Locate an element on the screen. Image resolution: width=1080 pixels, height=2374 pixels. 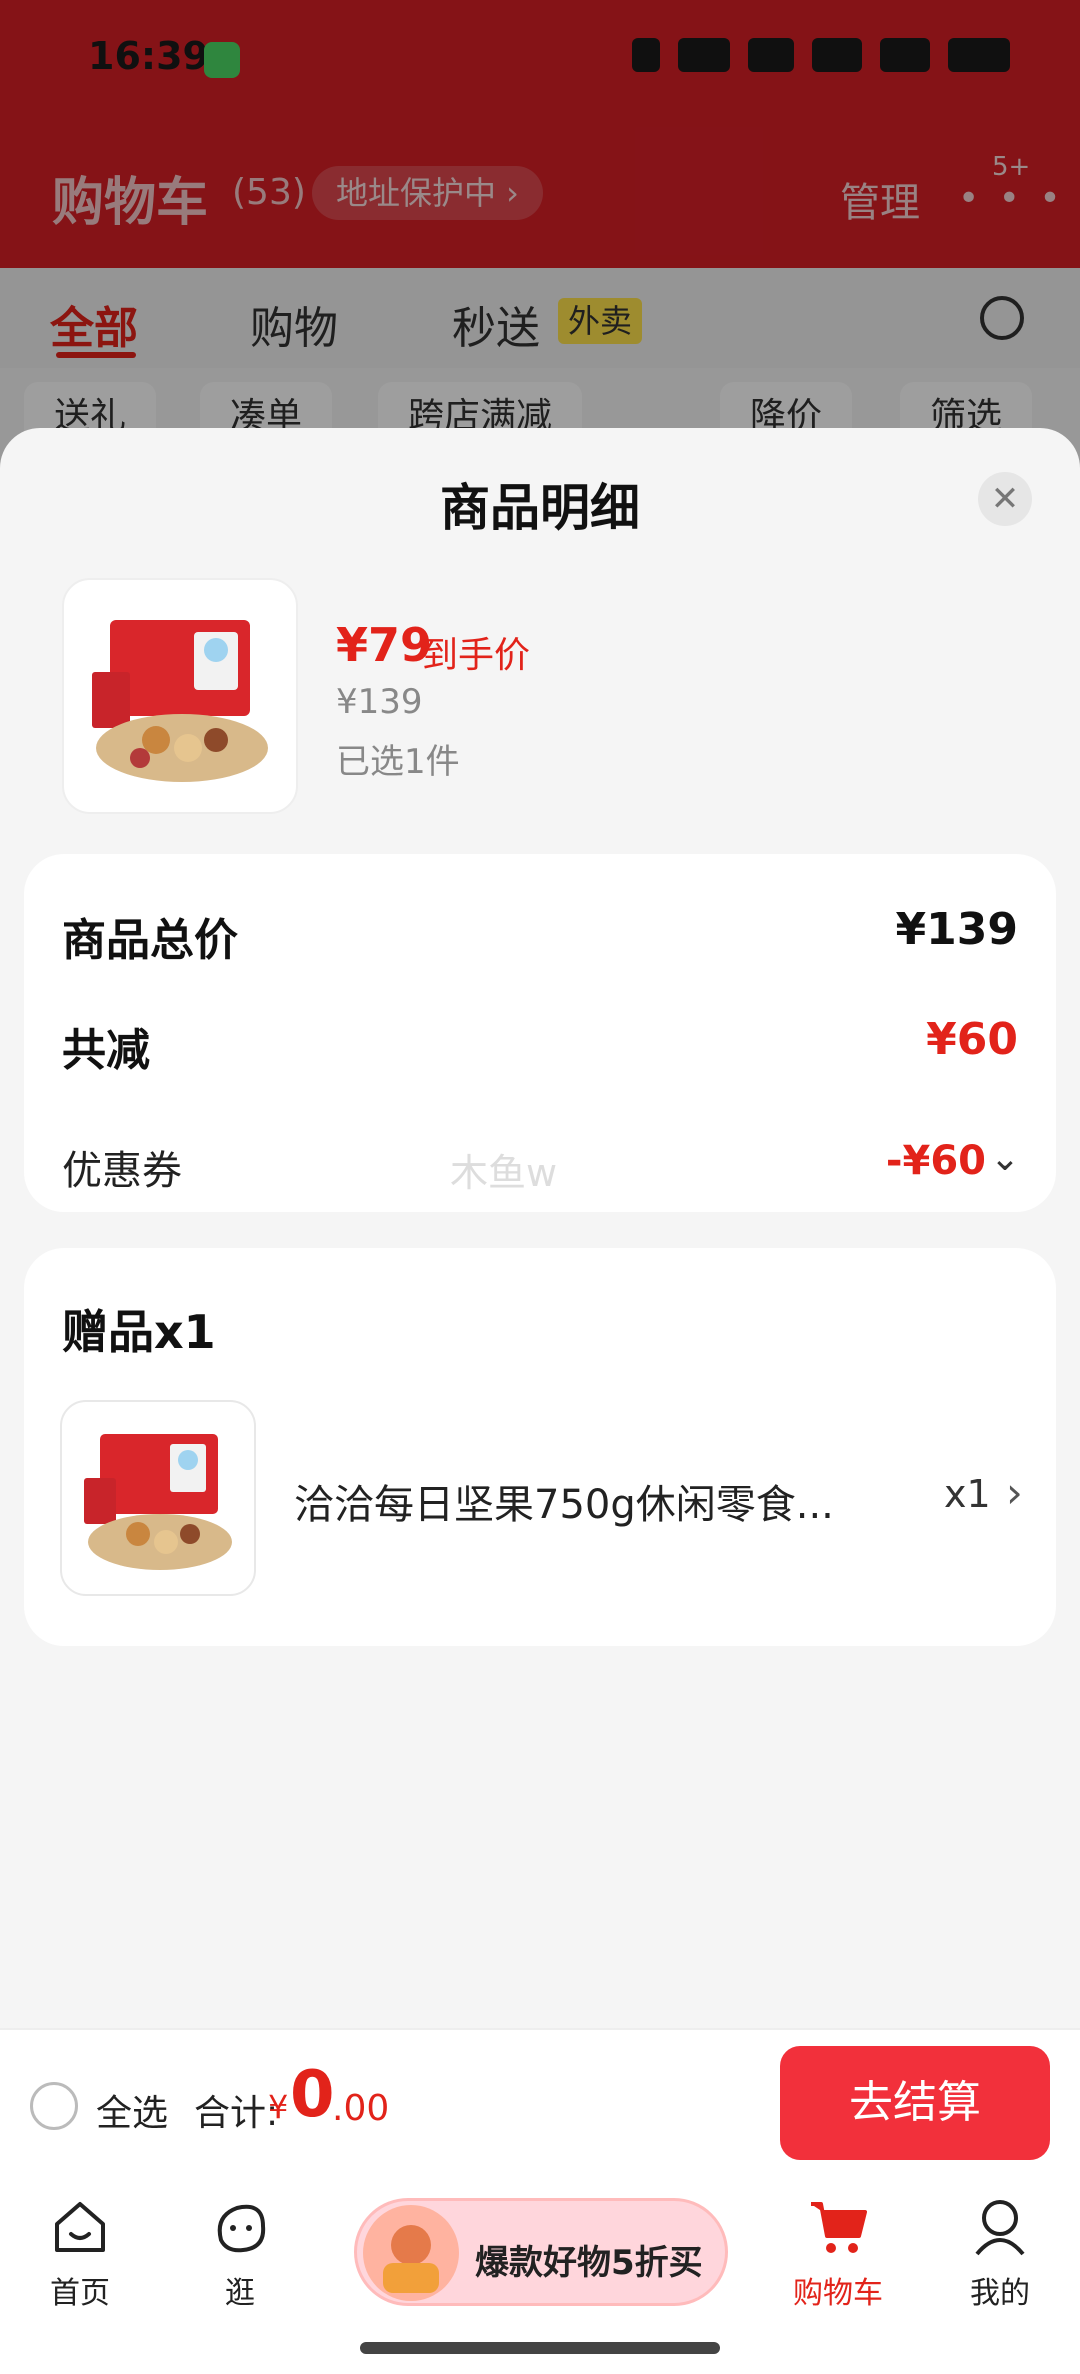
product-price-tag: 到手价 is located at coordinates (476, 655).